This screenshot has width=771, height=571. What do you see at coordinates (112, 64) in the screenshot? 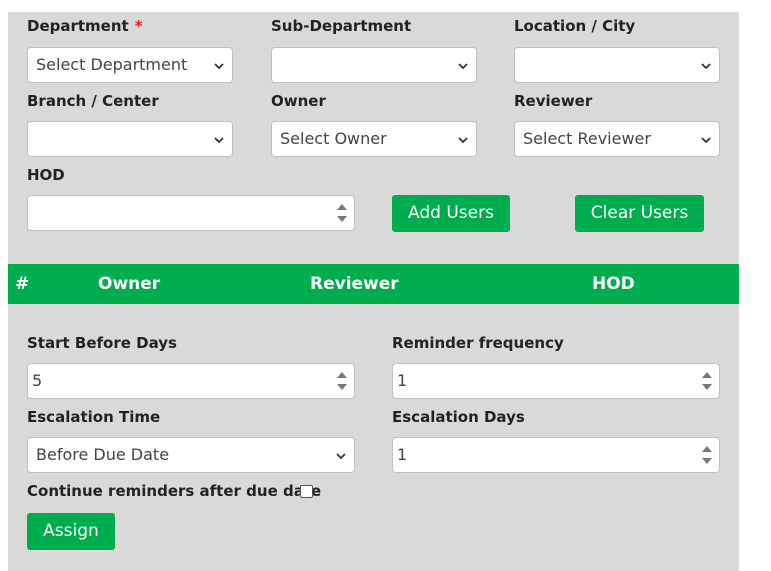
I see `department-select-value: Select Department` at bounding box center [112, 64].